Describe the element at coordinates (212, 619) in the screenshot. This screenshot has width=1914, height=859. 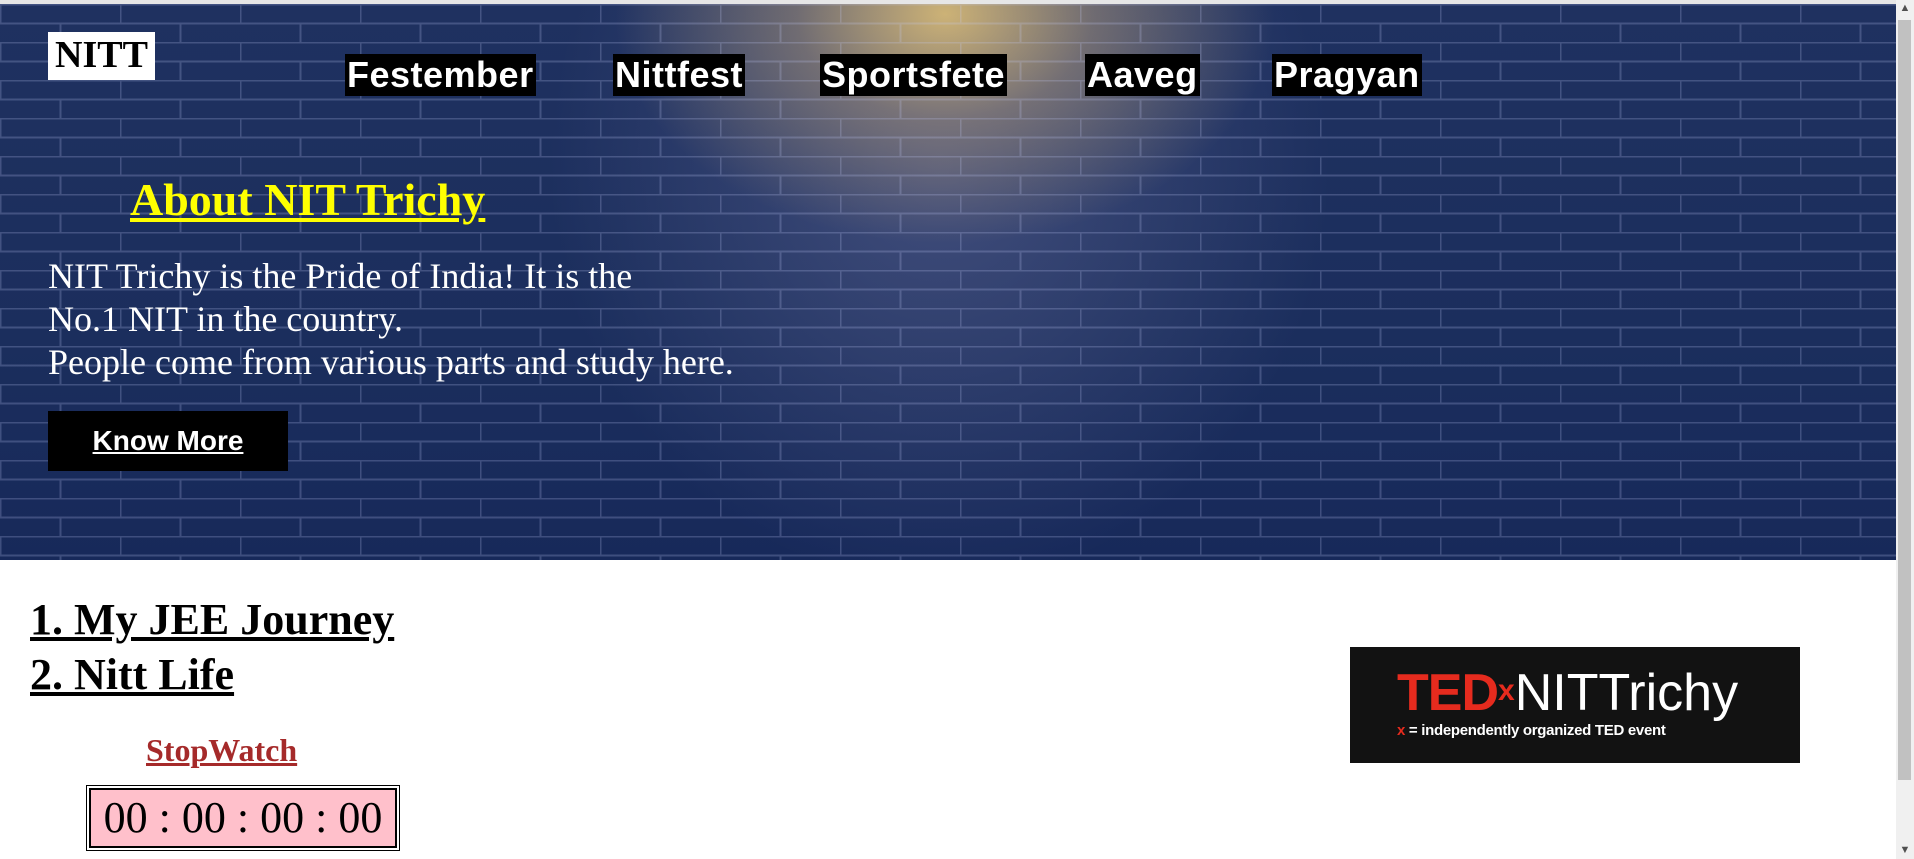
I see `list-item-jee-journey: 1. My JEE Journey` at that location.